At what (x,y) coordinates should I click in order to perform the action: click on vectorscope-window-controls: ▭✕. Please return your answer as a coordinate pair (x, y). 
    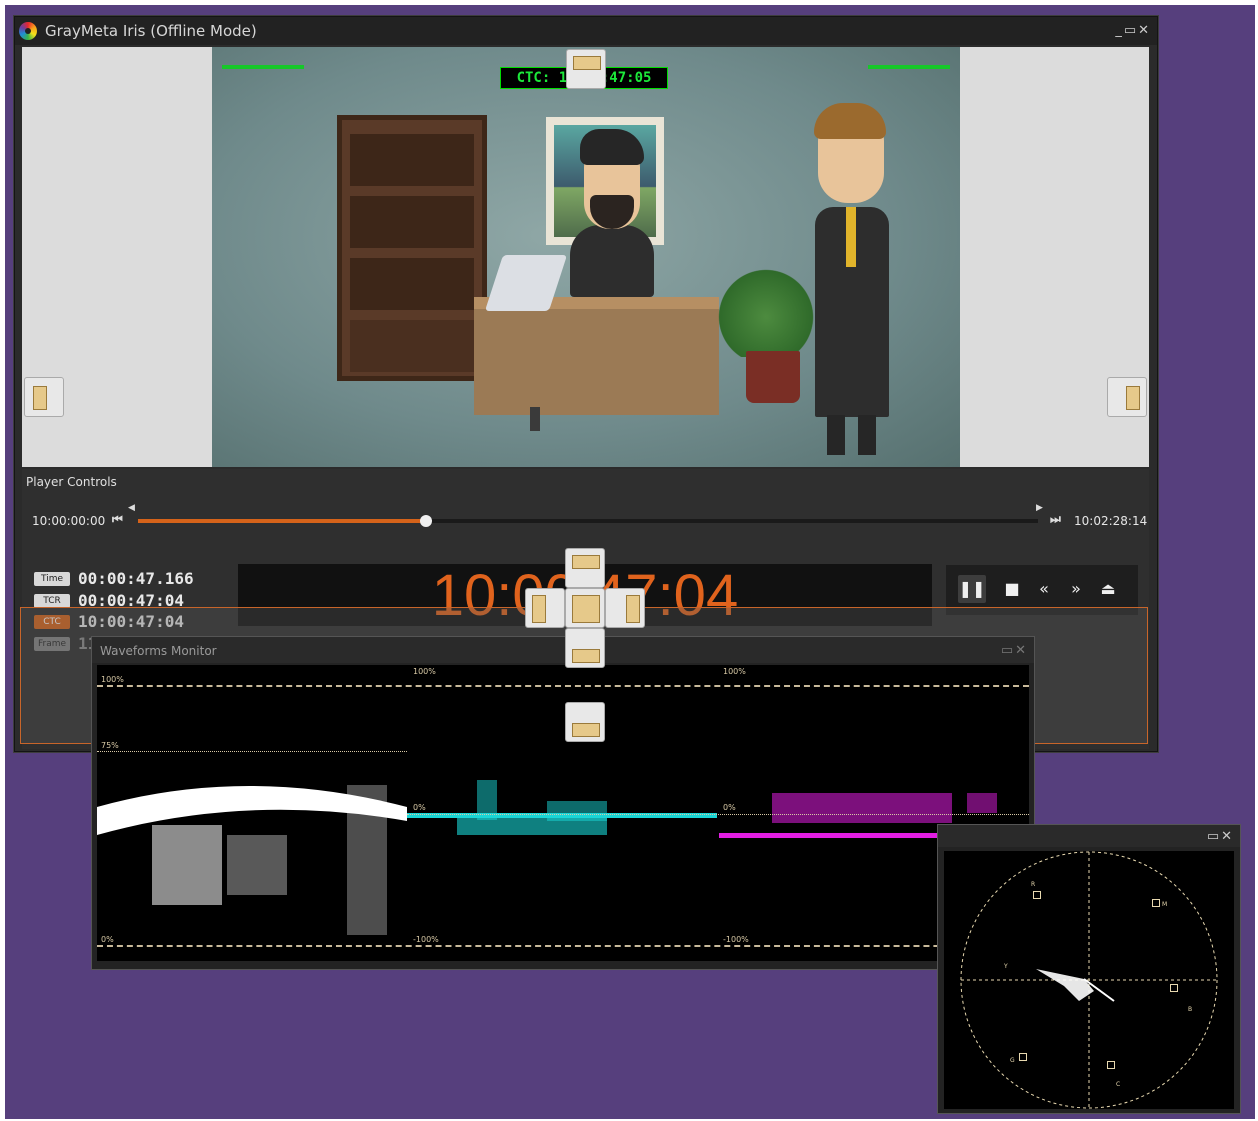
    Looking at the image, I should click on (1220, 836).